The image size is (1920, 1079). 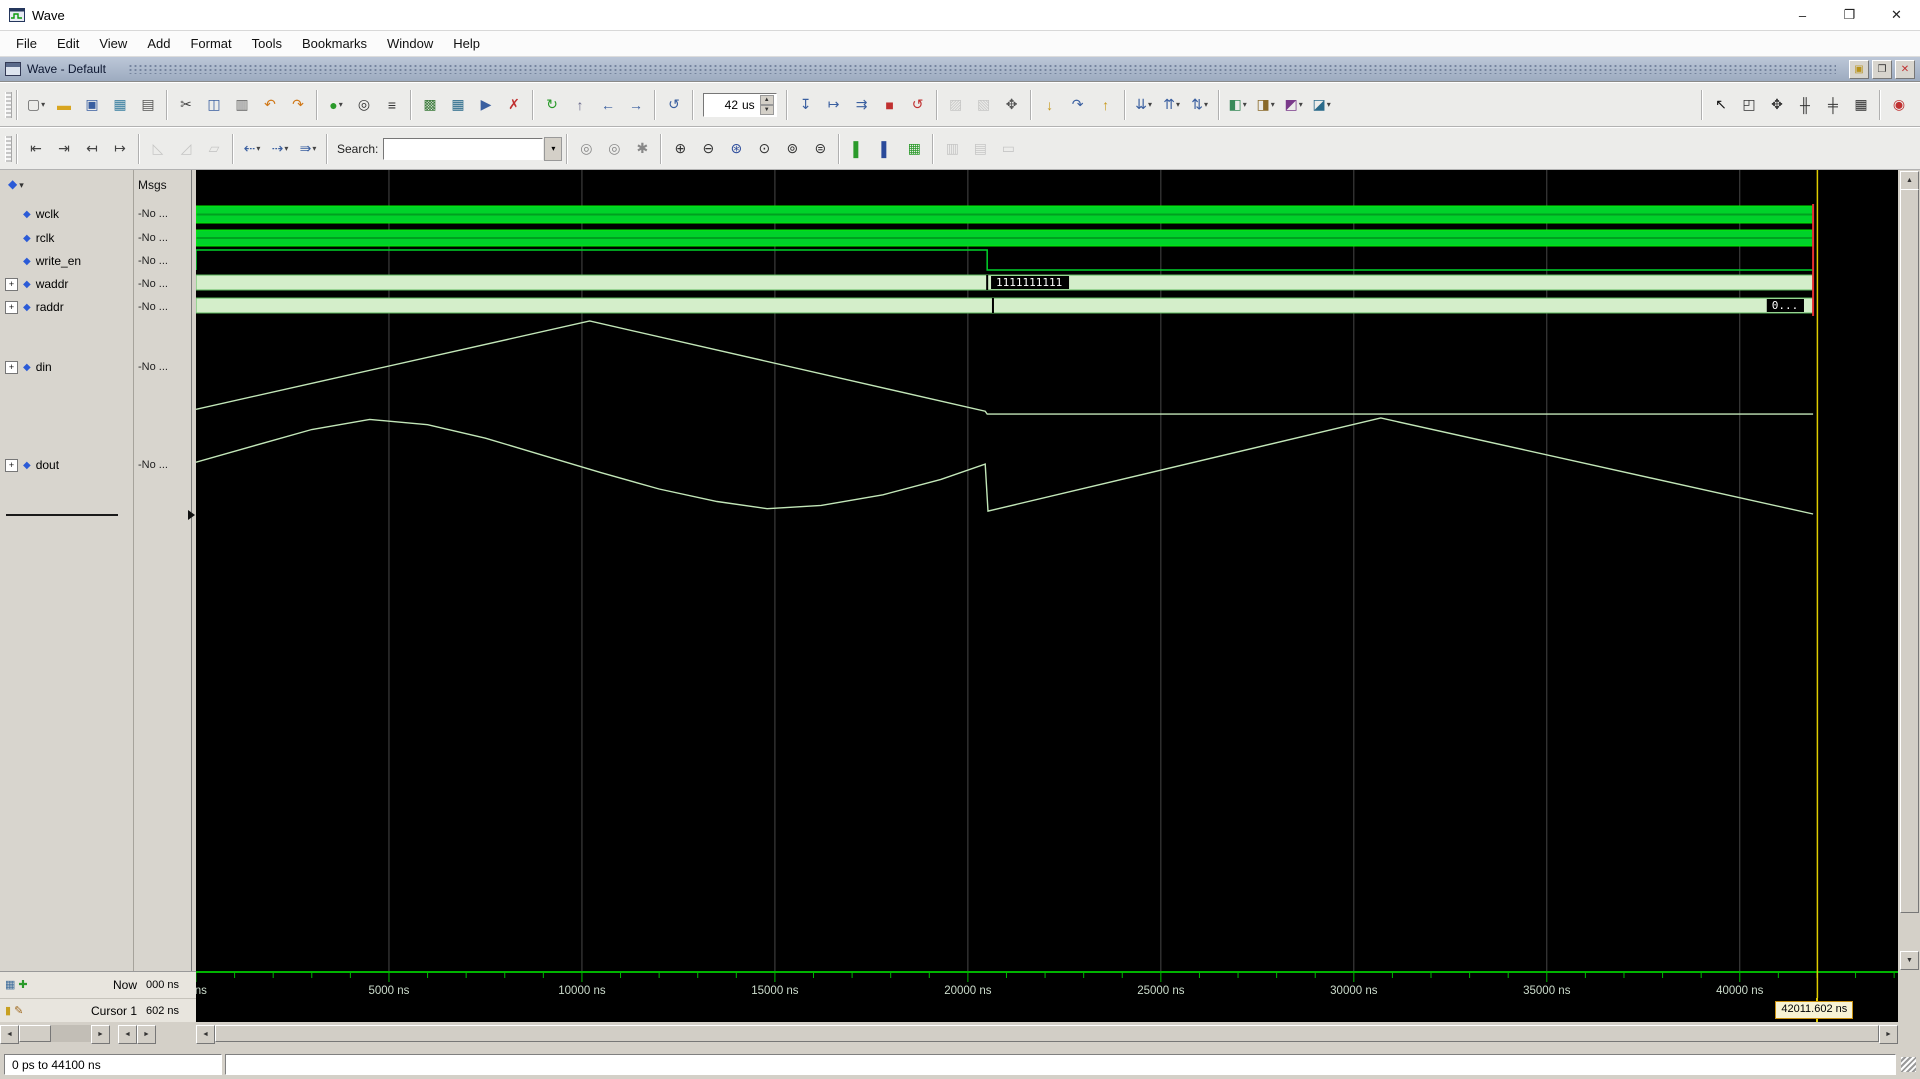 What do you see at coordinates (158, 43) in the screenshot?
I see `menu-add: Add` at bounding box center [158, 43].